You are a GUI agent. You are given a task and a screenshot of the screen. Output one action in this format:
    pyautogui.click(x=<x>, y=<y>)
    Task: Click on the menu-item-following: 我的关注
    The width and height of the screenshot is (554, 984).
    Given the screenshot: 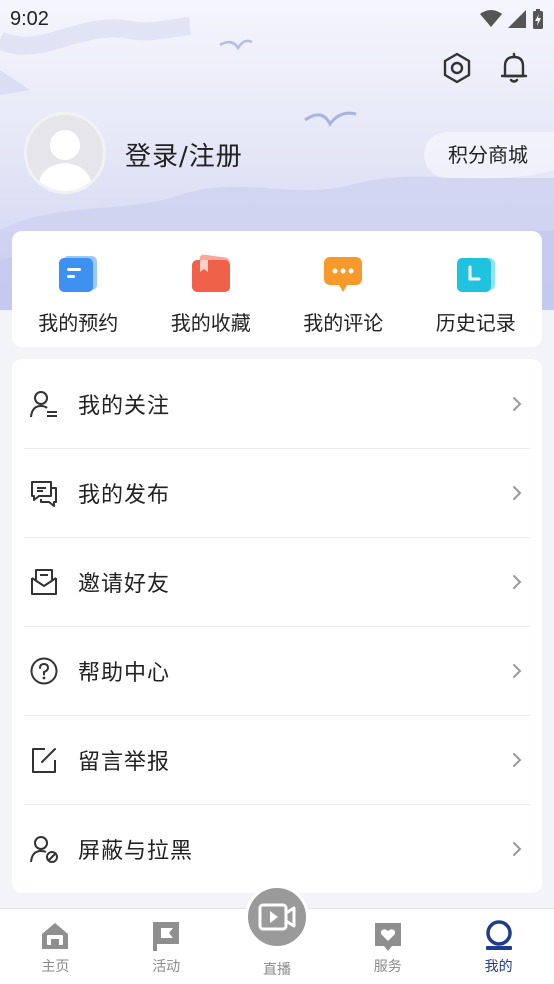 What is the action you would take?
    pyautogui.click(x=277, y=403)
    